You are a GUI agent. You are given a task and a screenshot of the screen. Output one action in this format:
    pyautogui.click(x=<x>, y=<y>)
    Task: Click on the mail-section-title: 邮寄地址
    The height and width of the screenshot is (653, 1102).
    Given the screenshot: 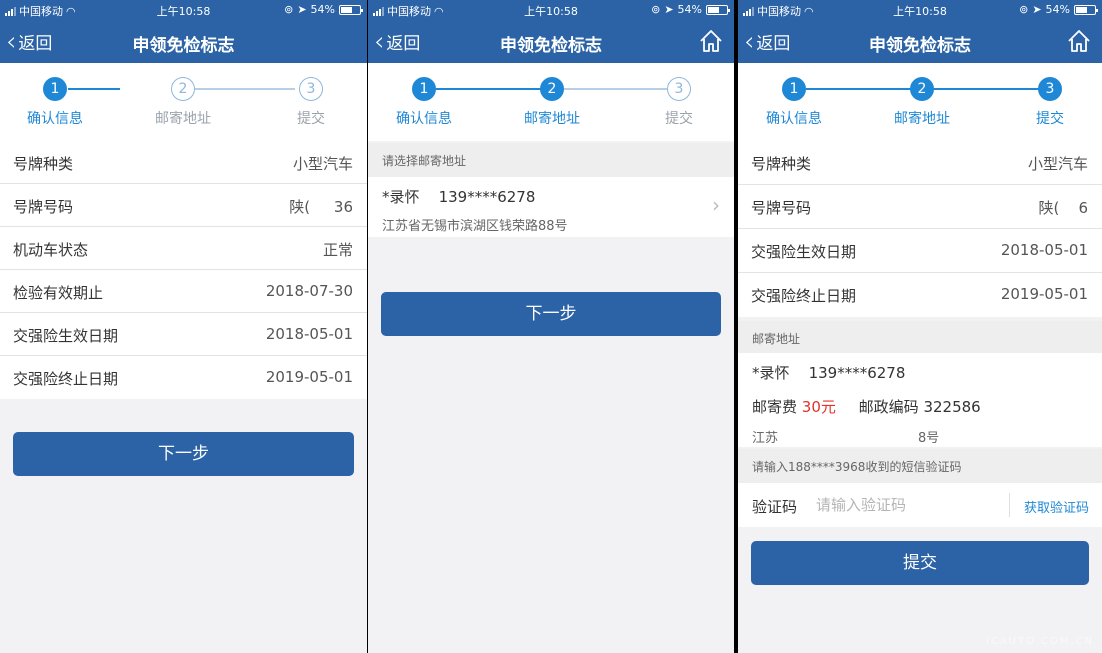 What is the action you would take?
    pyautogui.click(x=920, y=337)
    